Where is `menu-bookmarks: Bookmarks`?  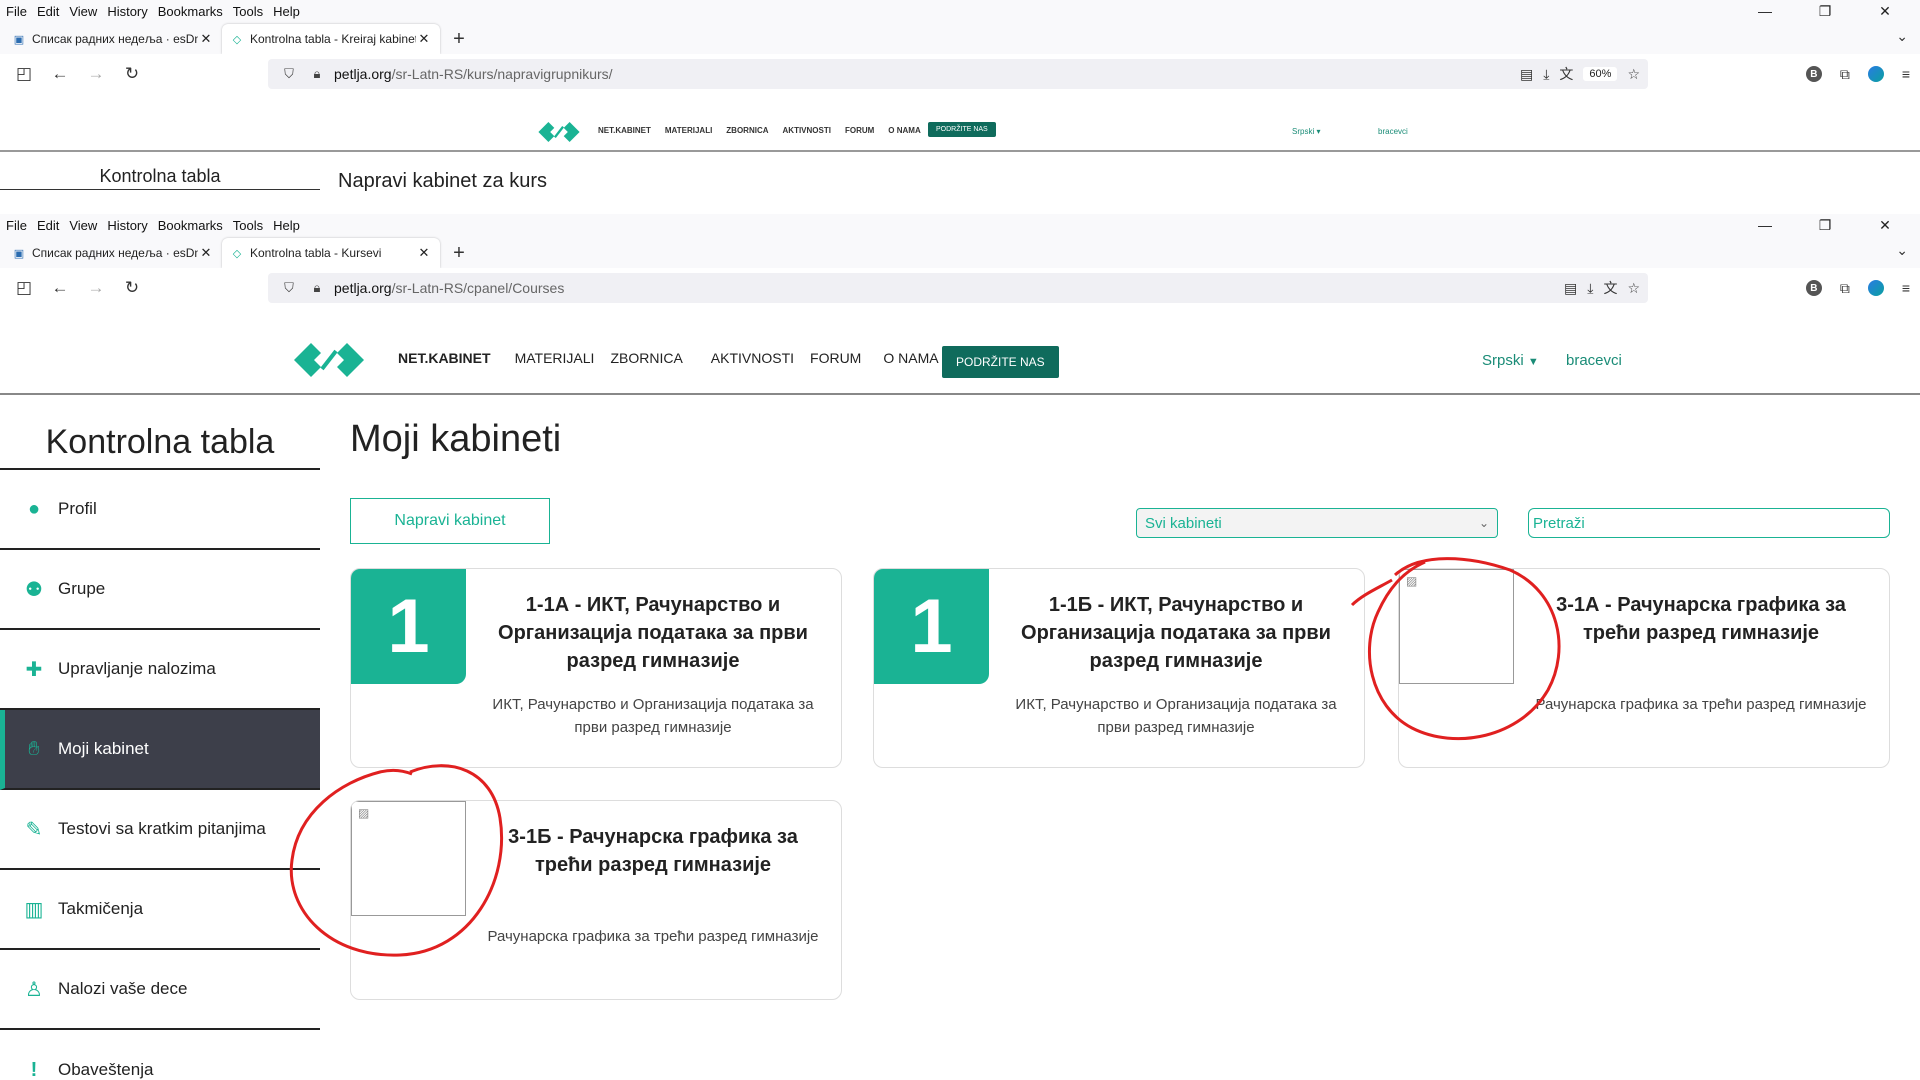
menu-bookmarks: Bookmarks is located at coordinates (190, 225).